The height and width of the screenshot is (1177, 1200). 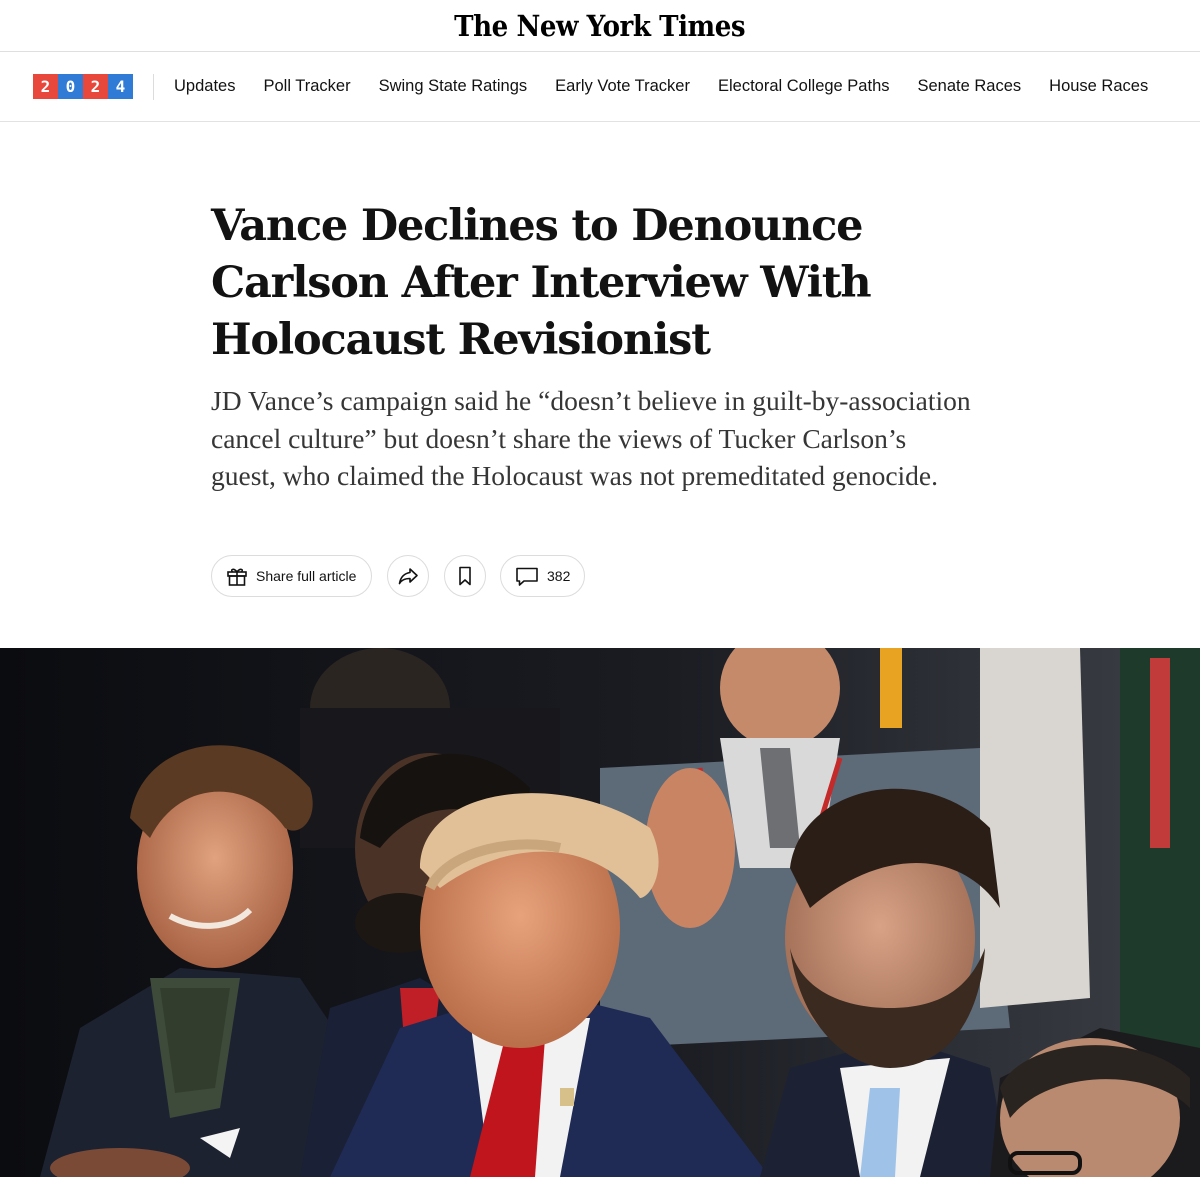 I want to click on masthead: The New York Times, so click(x=600, y=26).